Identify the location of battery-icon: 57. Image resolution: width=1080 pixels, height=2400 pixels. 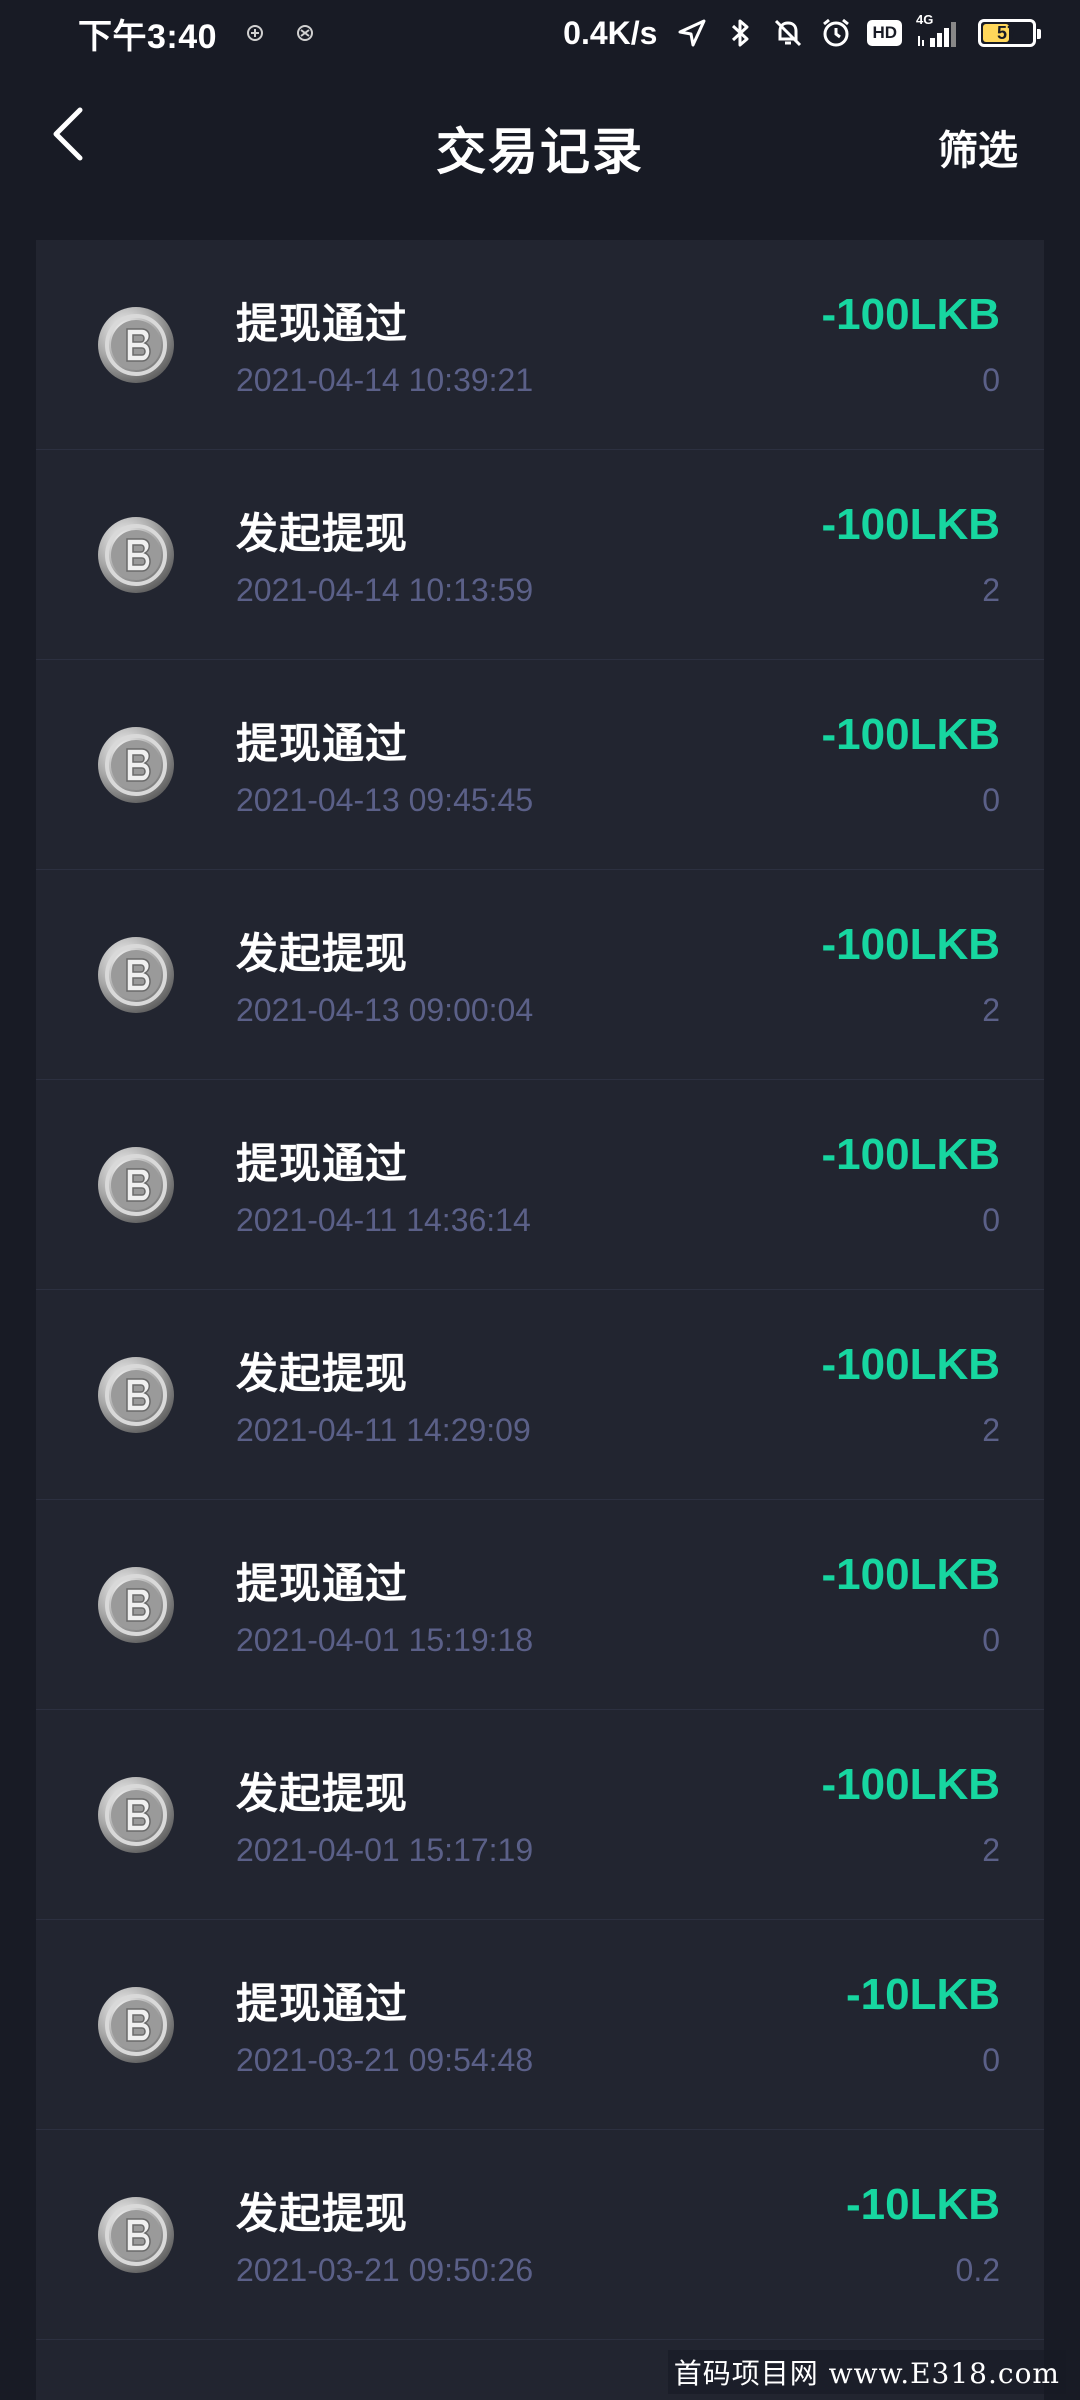
(1009, 33).